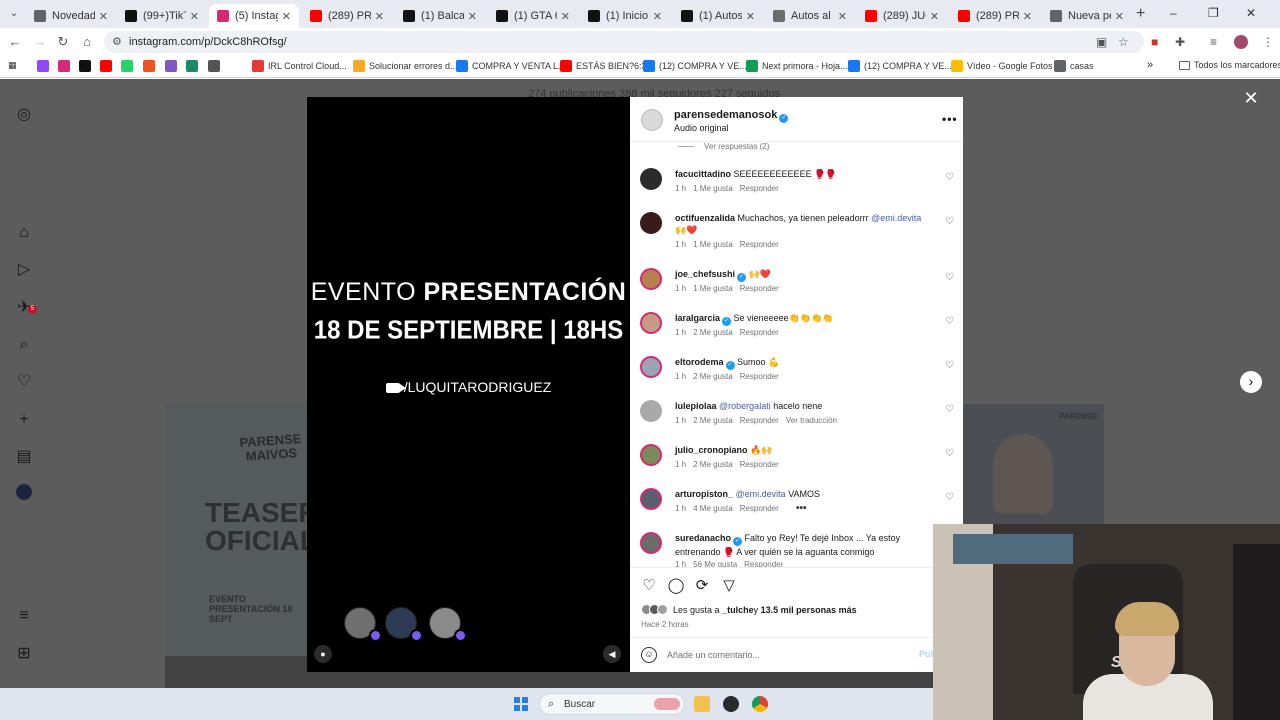 This screenshot has width=1280, height=720. Describe the element at coordinates (787, 655) in the screenshot. I see `comment-input` at that location.